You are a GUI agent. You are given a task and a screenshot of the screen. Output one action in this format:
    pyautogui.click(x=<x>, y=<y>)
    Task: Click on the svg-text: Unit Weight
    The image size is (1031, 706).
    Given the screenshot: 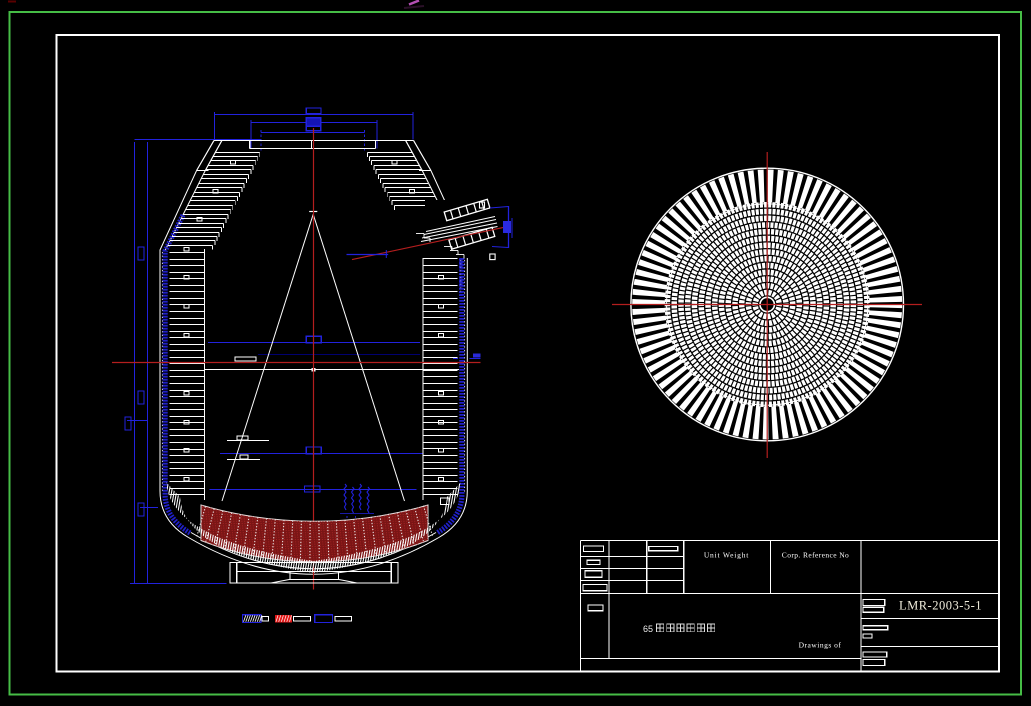 What is the action you would take?
    pyautogui.click(x=726, y=555)
    